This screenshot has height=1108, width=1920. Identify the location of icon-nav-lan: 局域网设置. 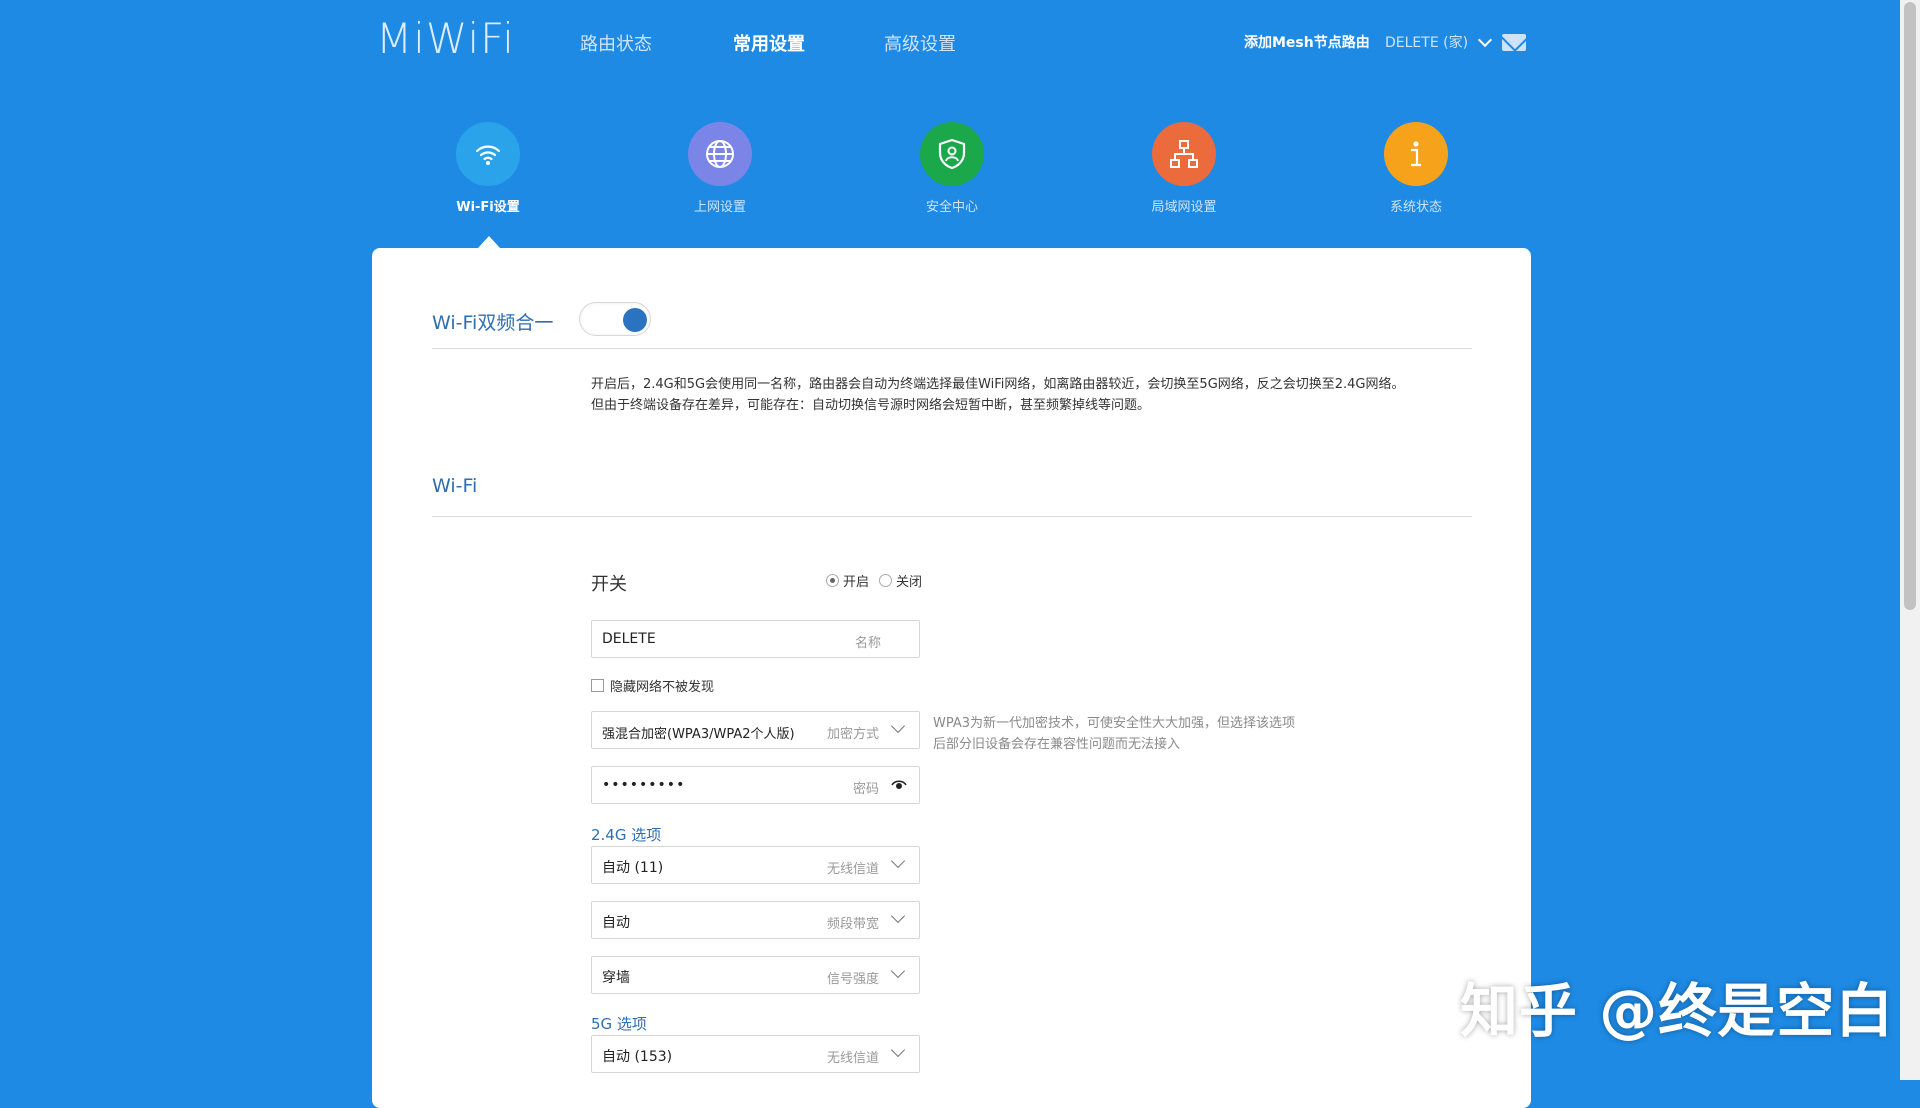
(1184, 168).